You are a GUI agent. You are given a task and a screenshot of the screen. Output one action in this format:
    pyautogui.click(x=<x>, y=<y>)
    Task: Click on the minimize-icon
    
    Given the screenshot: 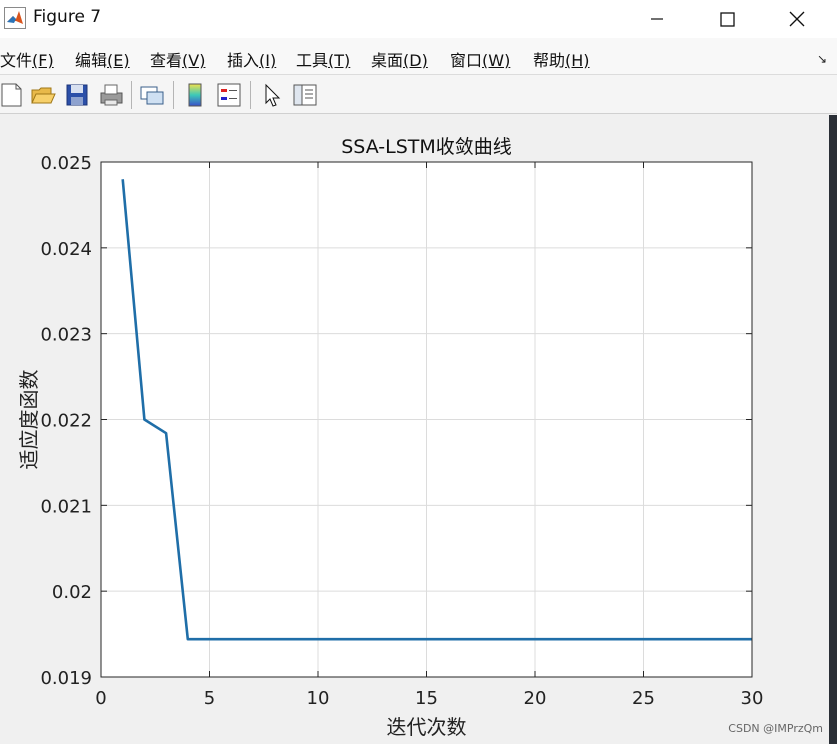 What is the action you would take?
    pyautogui.click(x=657, y=19)
    